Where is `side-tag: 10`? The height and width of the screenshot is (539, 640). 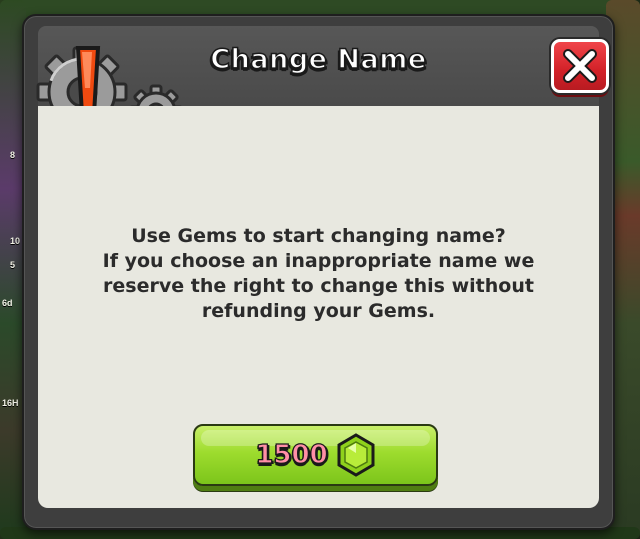 side-tag: 10 is located at coordinates (15, 241).